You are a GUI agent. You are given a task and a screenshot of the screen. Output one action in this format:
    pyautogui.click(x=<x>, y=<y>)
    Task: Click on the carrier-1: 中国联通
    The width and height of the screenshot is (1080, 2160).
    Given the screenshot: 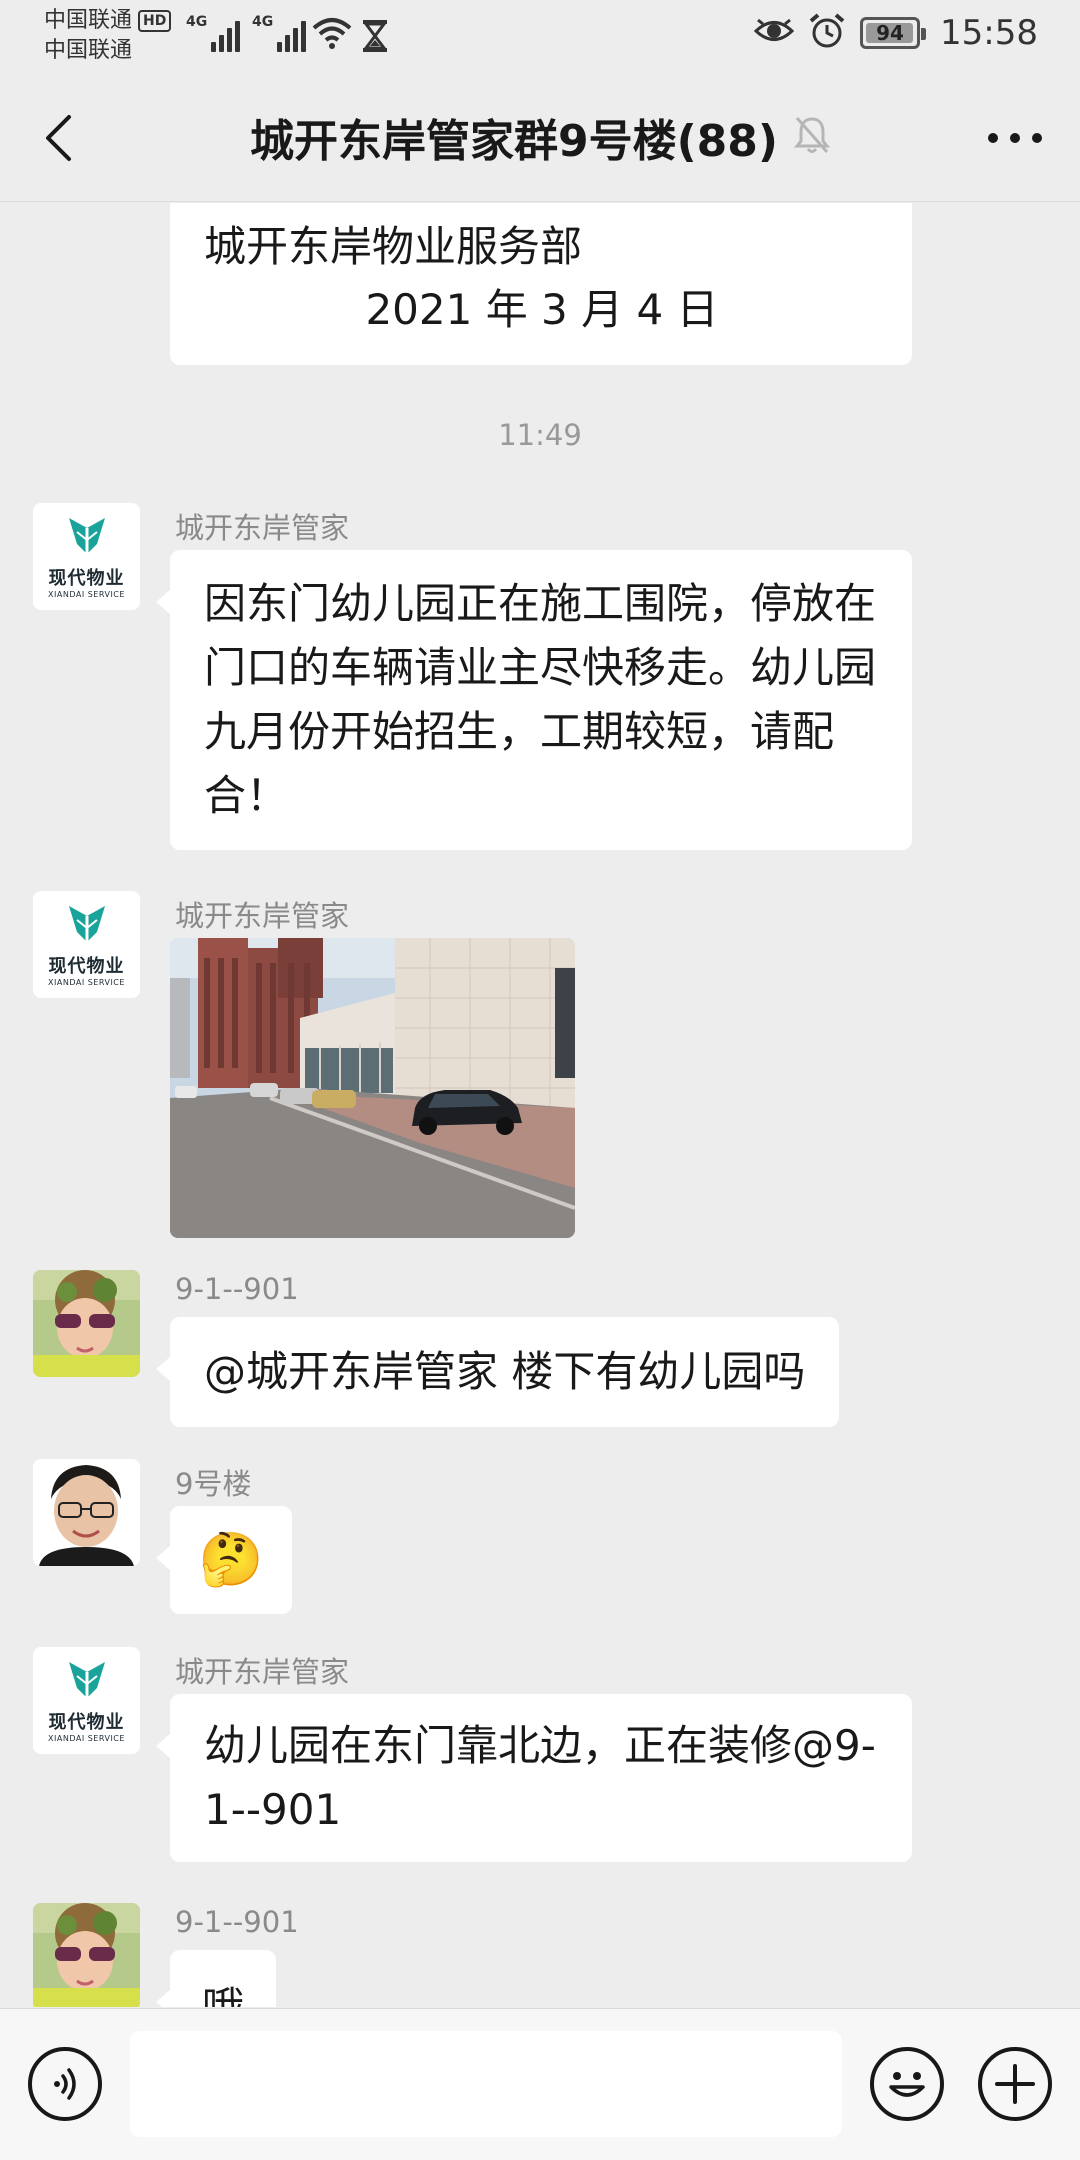 What is the action you would take?
    pyautogui.click(x=88, y=20)
    